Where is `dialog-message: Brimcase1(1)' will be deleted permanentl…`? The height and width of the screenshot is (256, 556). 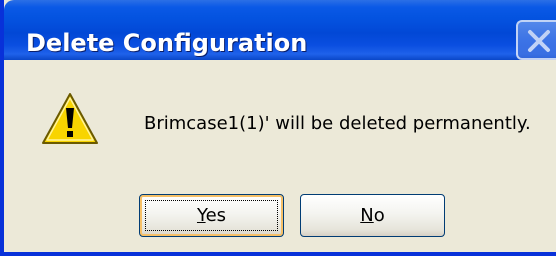 dialog-message: Brimcase1(1)' will be deleted permanentl… is located at coordinates (337, 123).